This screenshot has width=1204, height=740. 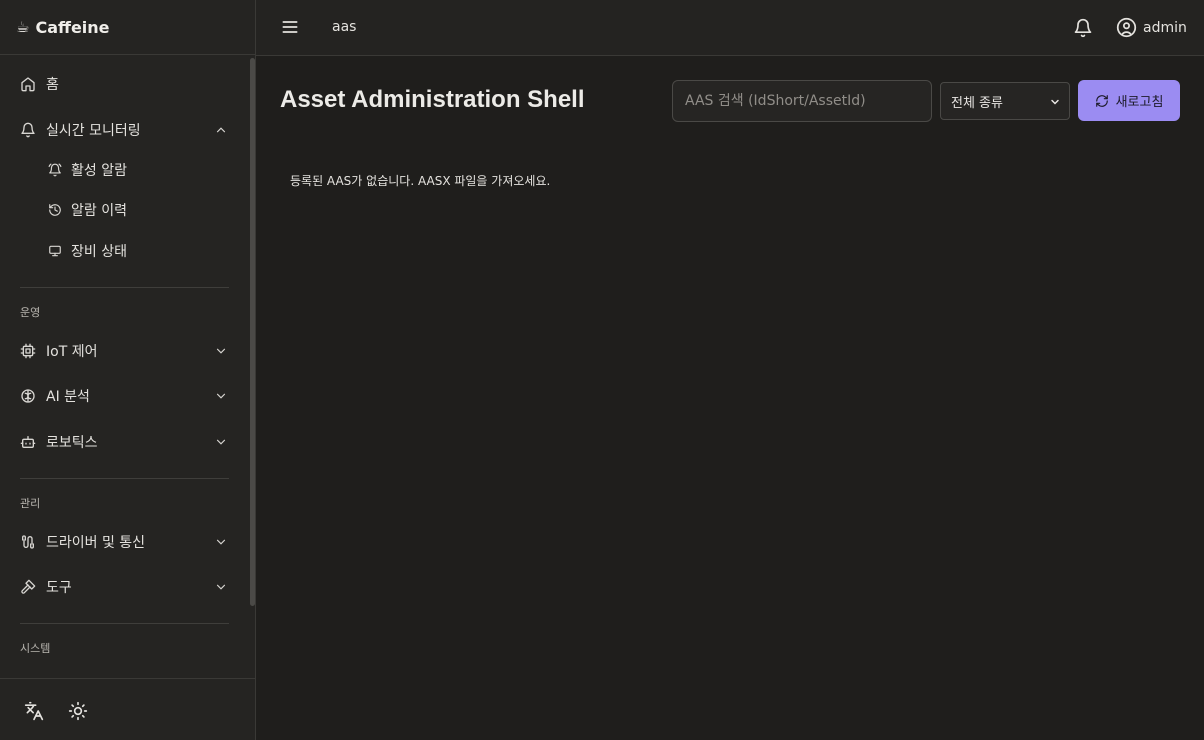 I want to click on page-title: Asset Administration Shell, so click(x=432, y=99).